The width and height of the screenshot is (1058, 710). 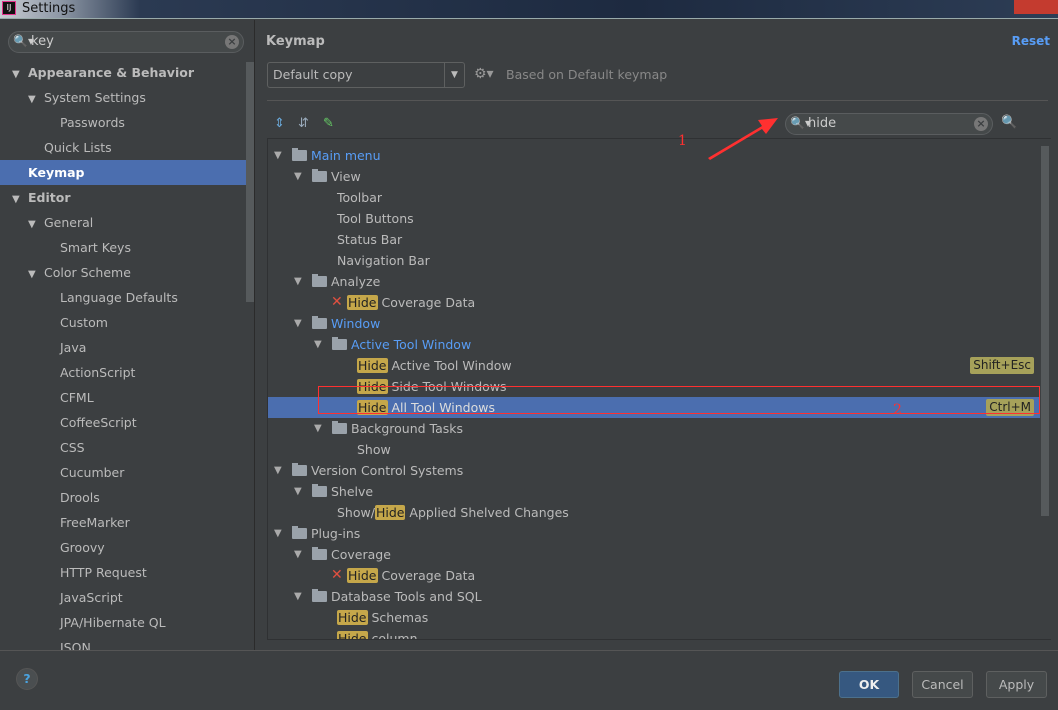 What do you see at coordinates (250, 182) in the screenshot?
I see `sidebar-scrollbar` at bounding box center [250, 182].